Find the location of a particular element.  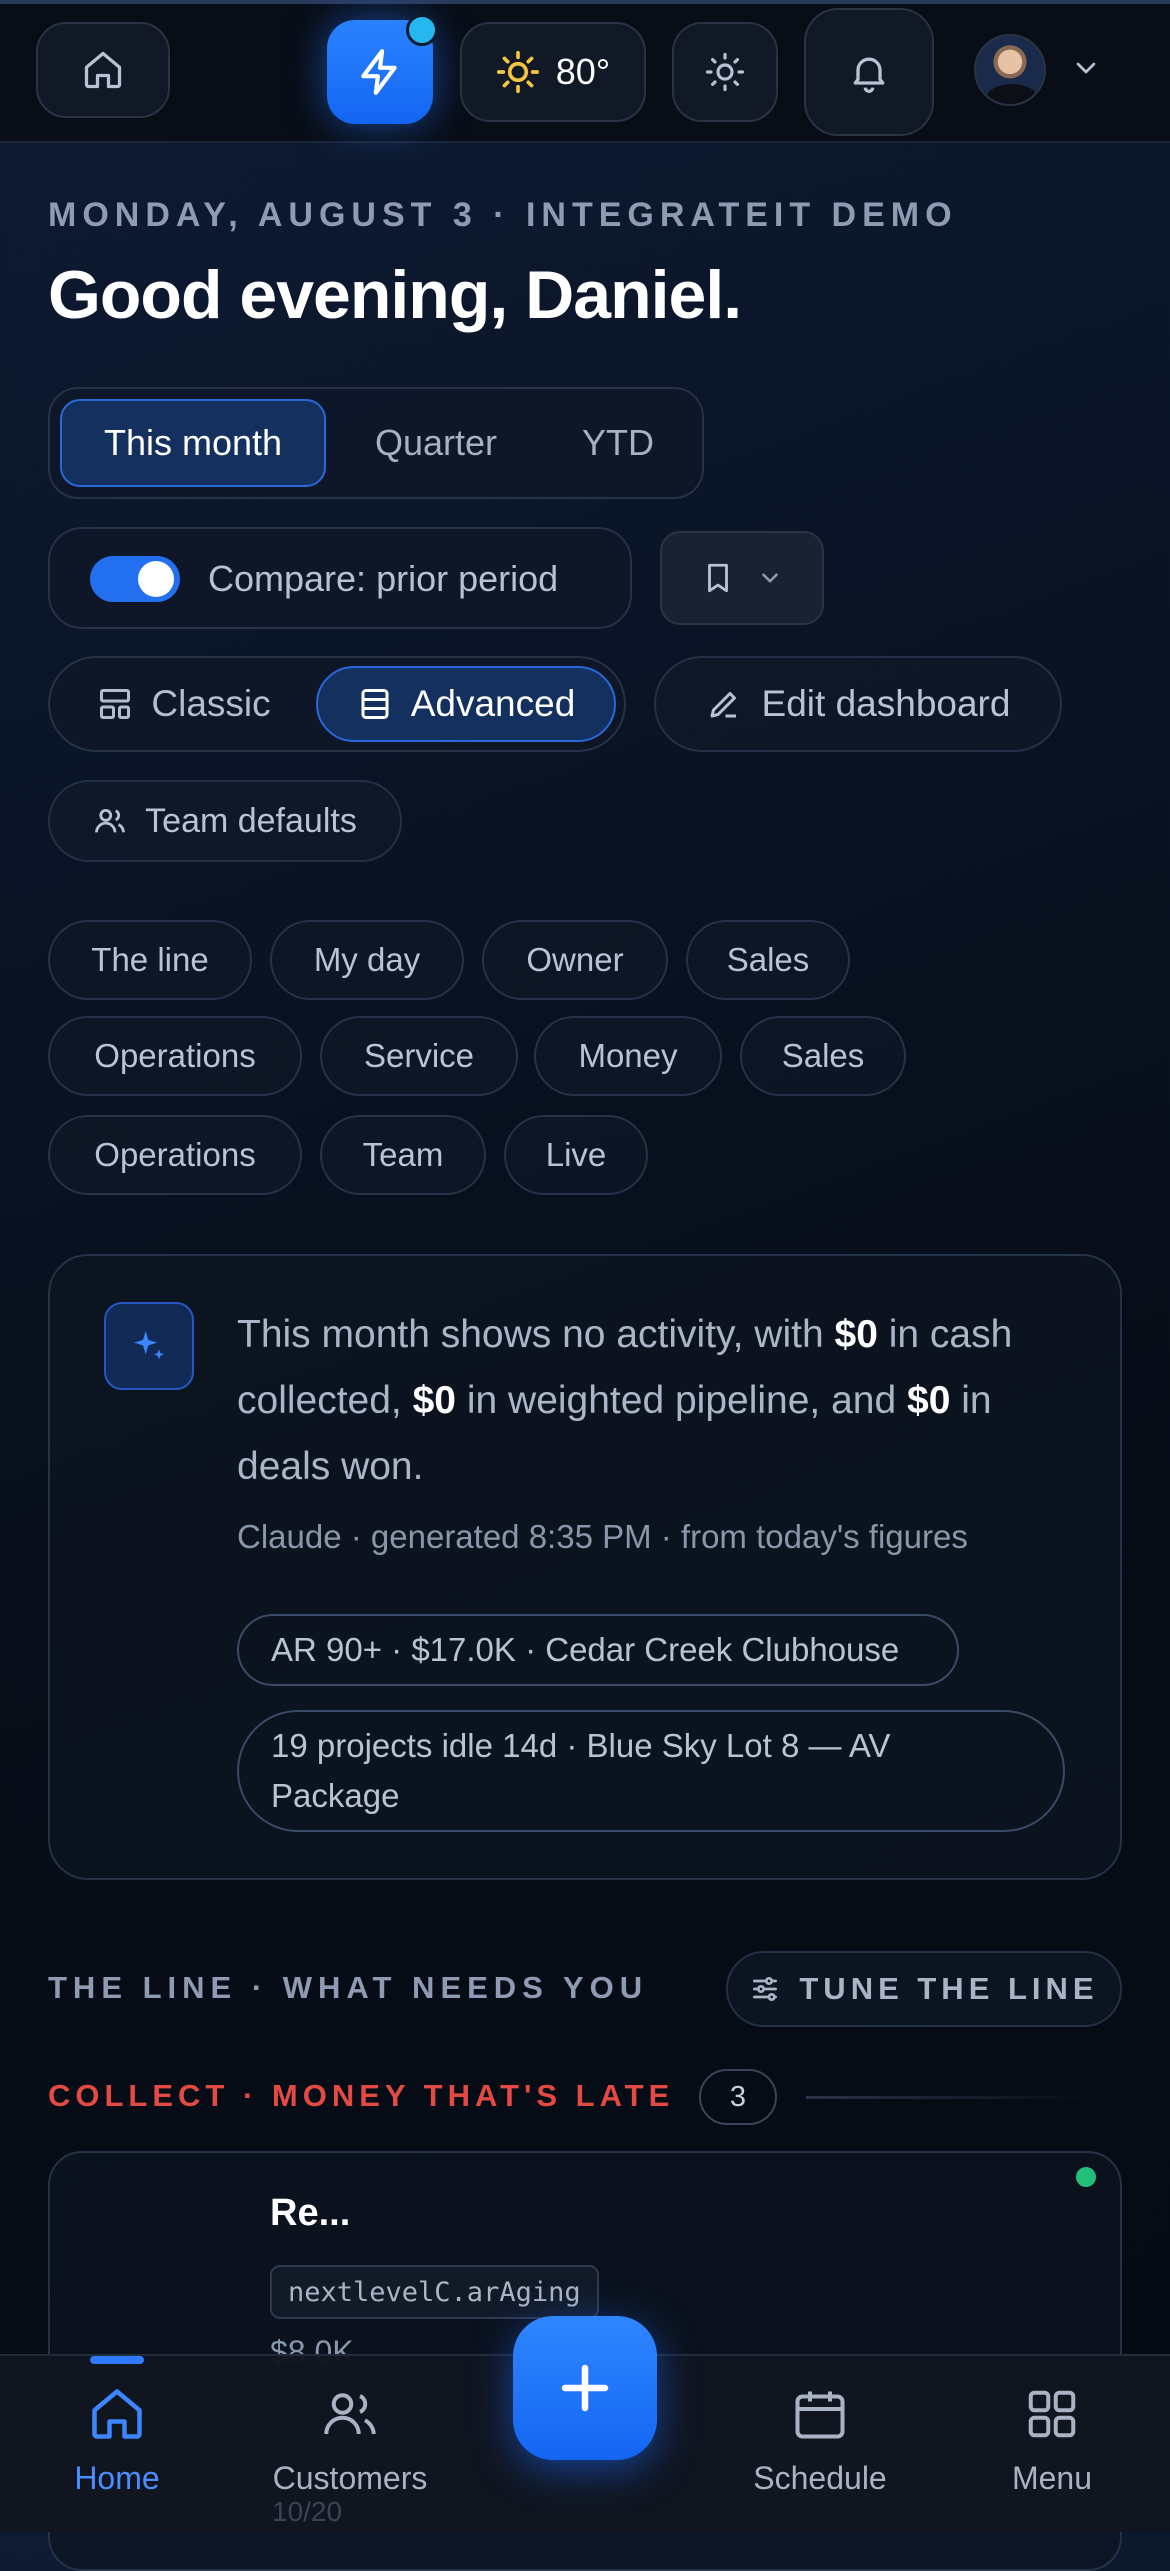

nav-customers-label: Customers is located at coordinates (350, 2478).